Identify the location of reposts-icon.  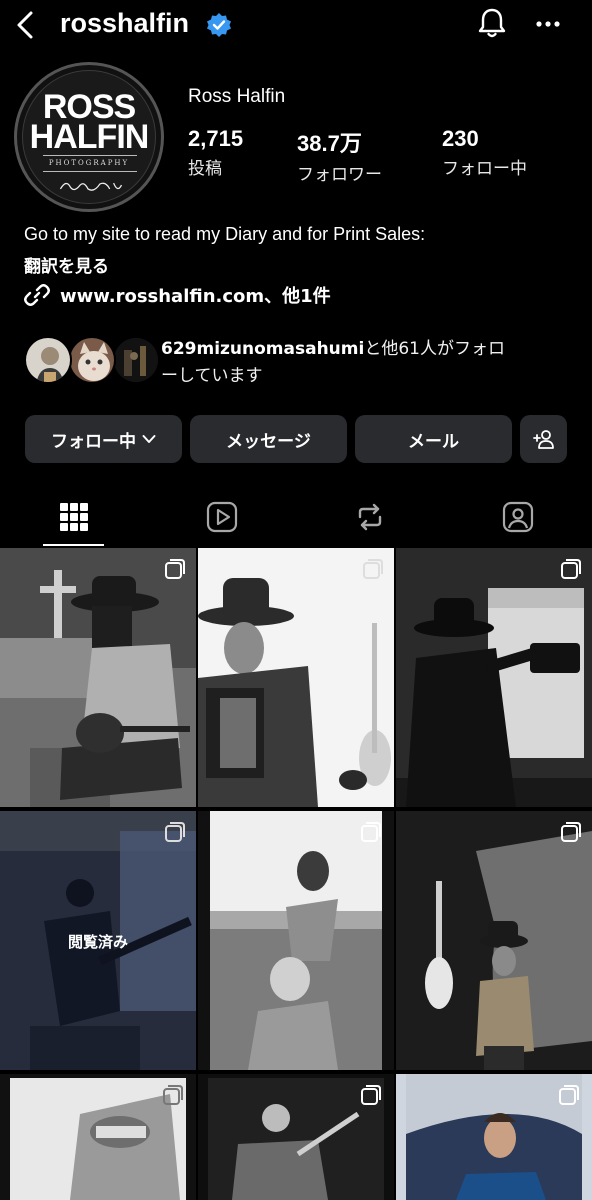
(370, 517).